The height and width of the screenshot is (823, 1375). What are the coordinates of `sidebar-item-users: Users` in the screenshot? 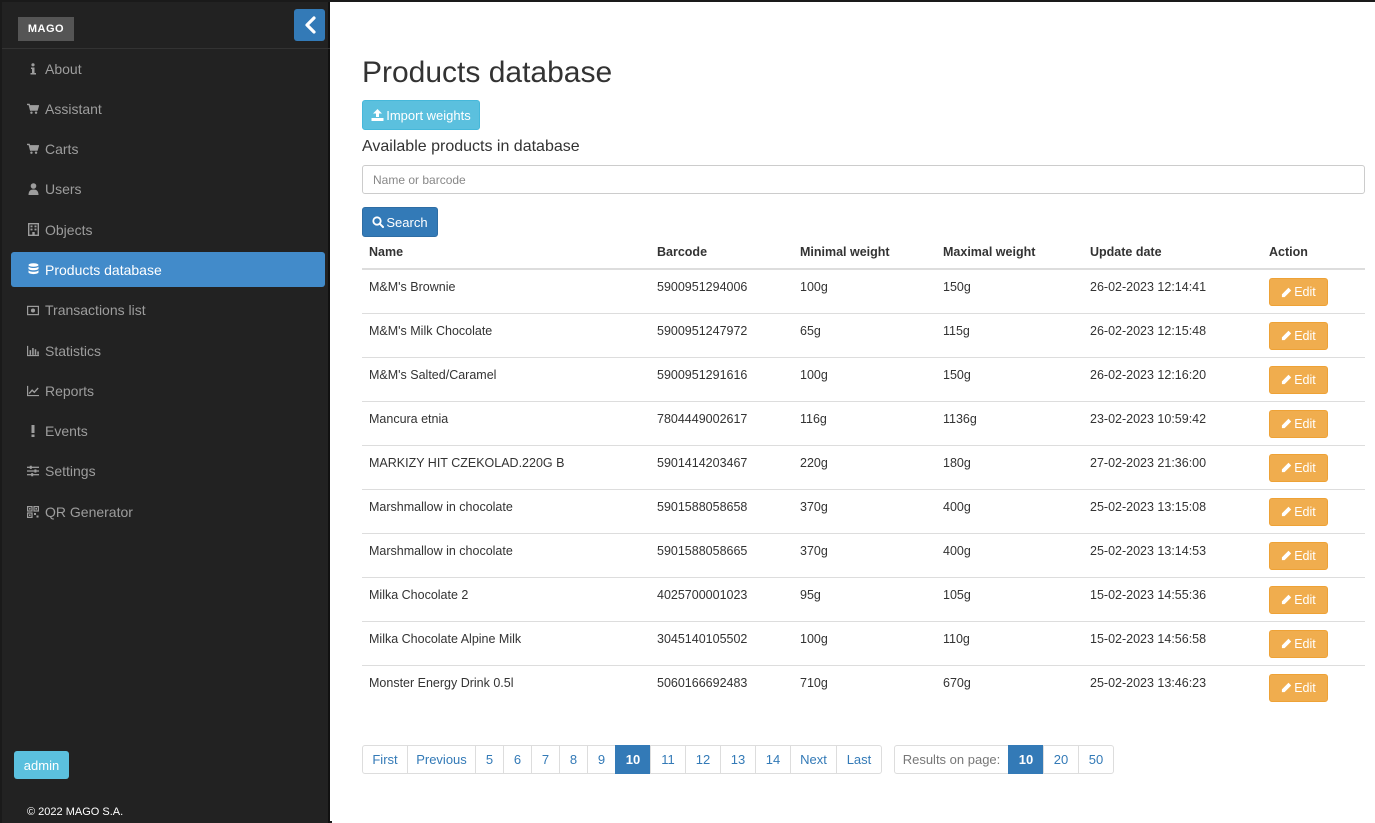 It's located at (168, 189).